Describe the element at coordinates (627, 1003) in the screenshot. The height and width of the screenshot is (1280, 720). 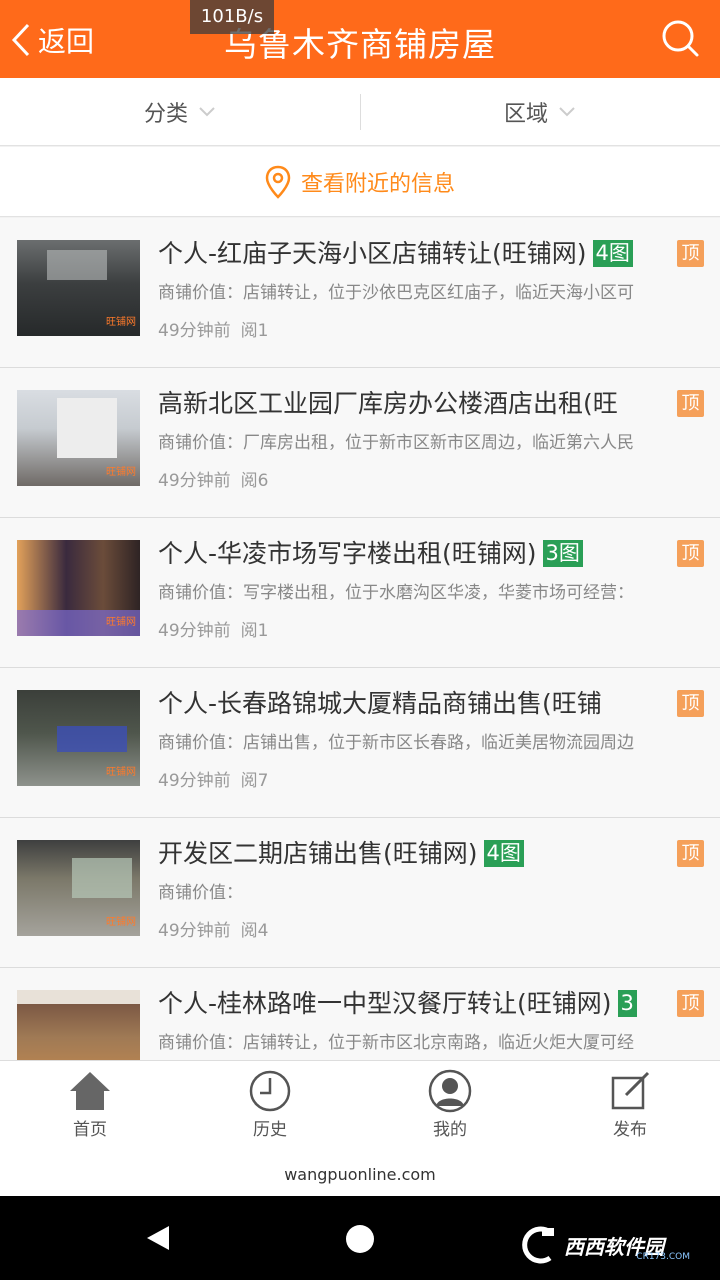
I see `image-count-badge: 3` at that location.